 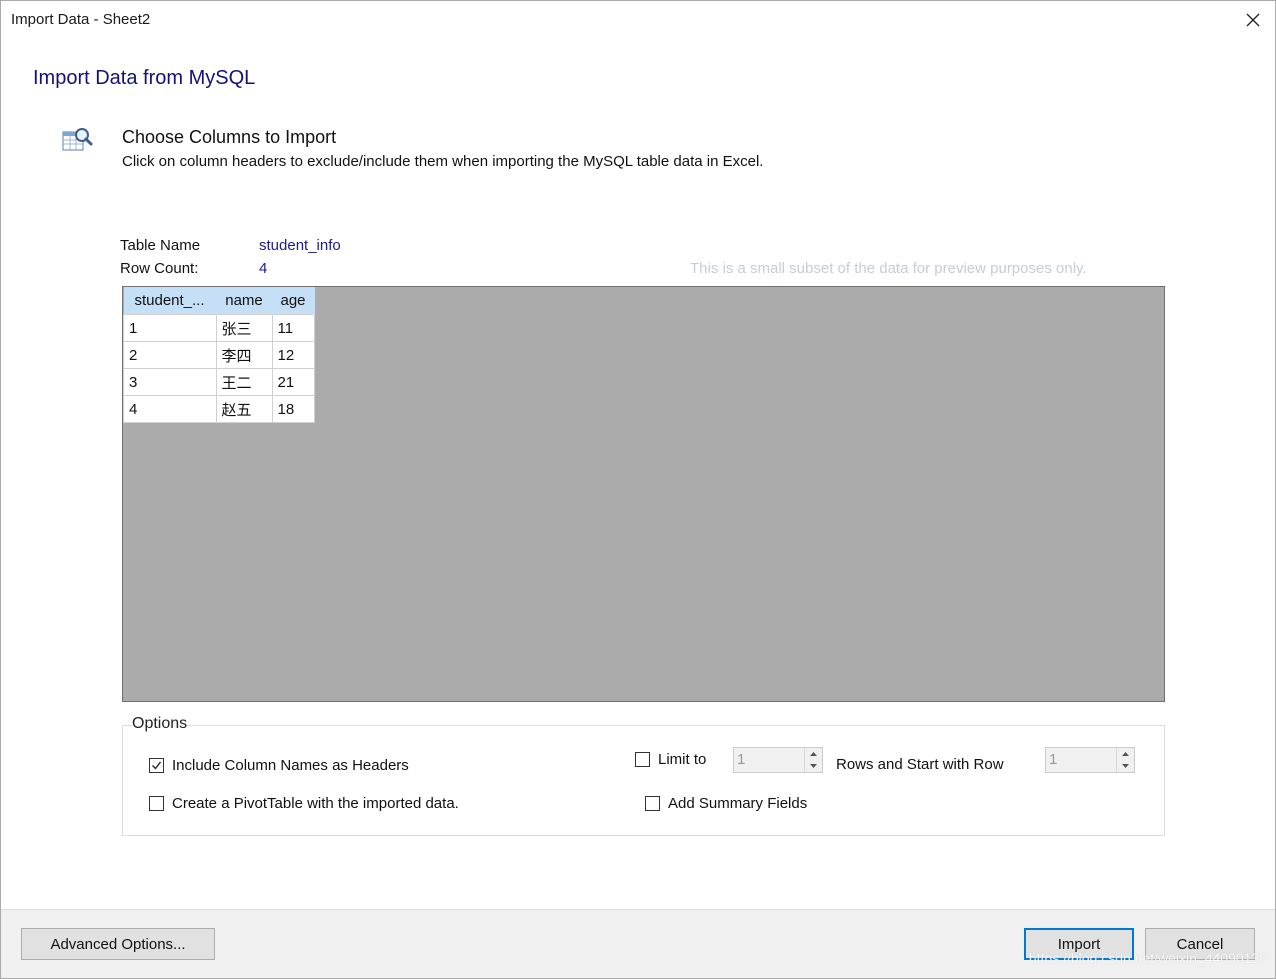 I want to click on table-row: 3 王二 21, so click(x=219, y=382).